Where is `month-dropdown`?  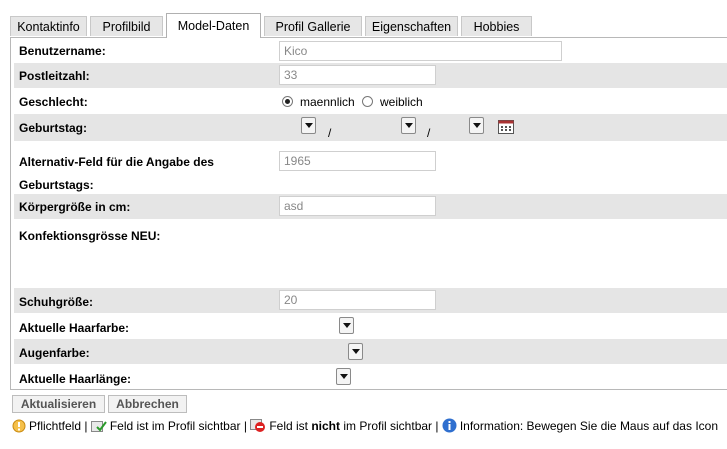
month-dropdown is located at coordinates (408, 125).